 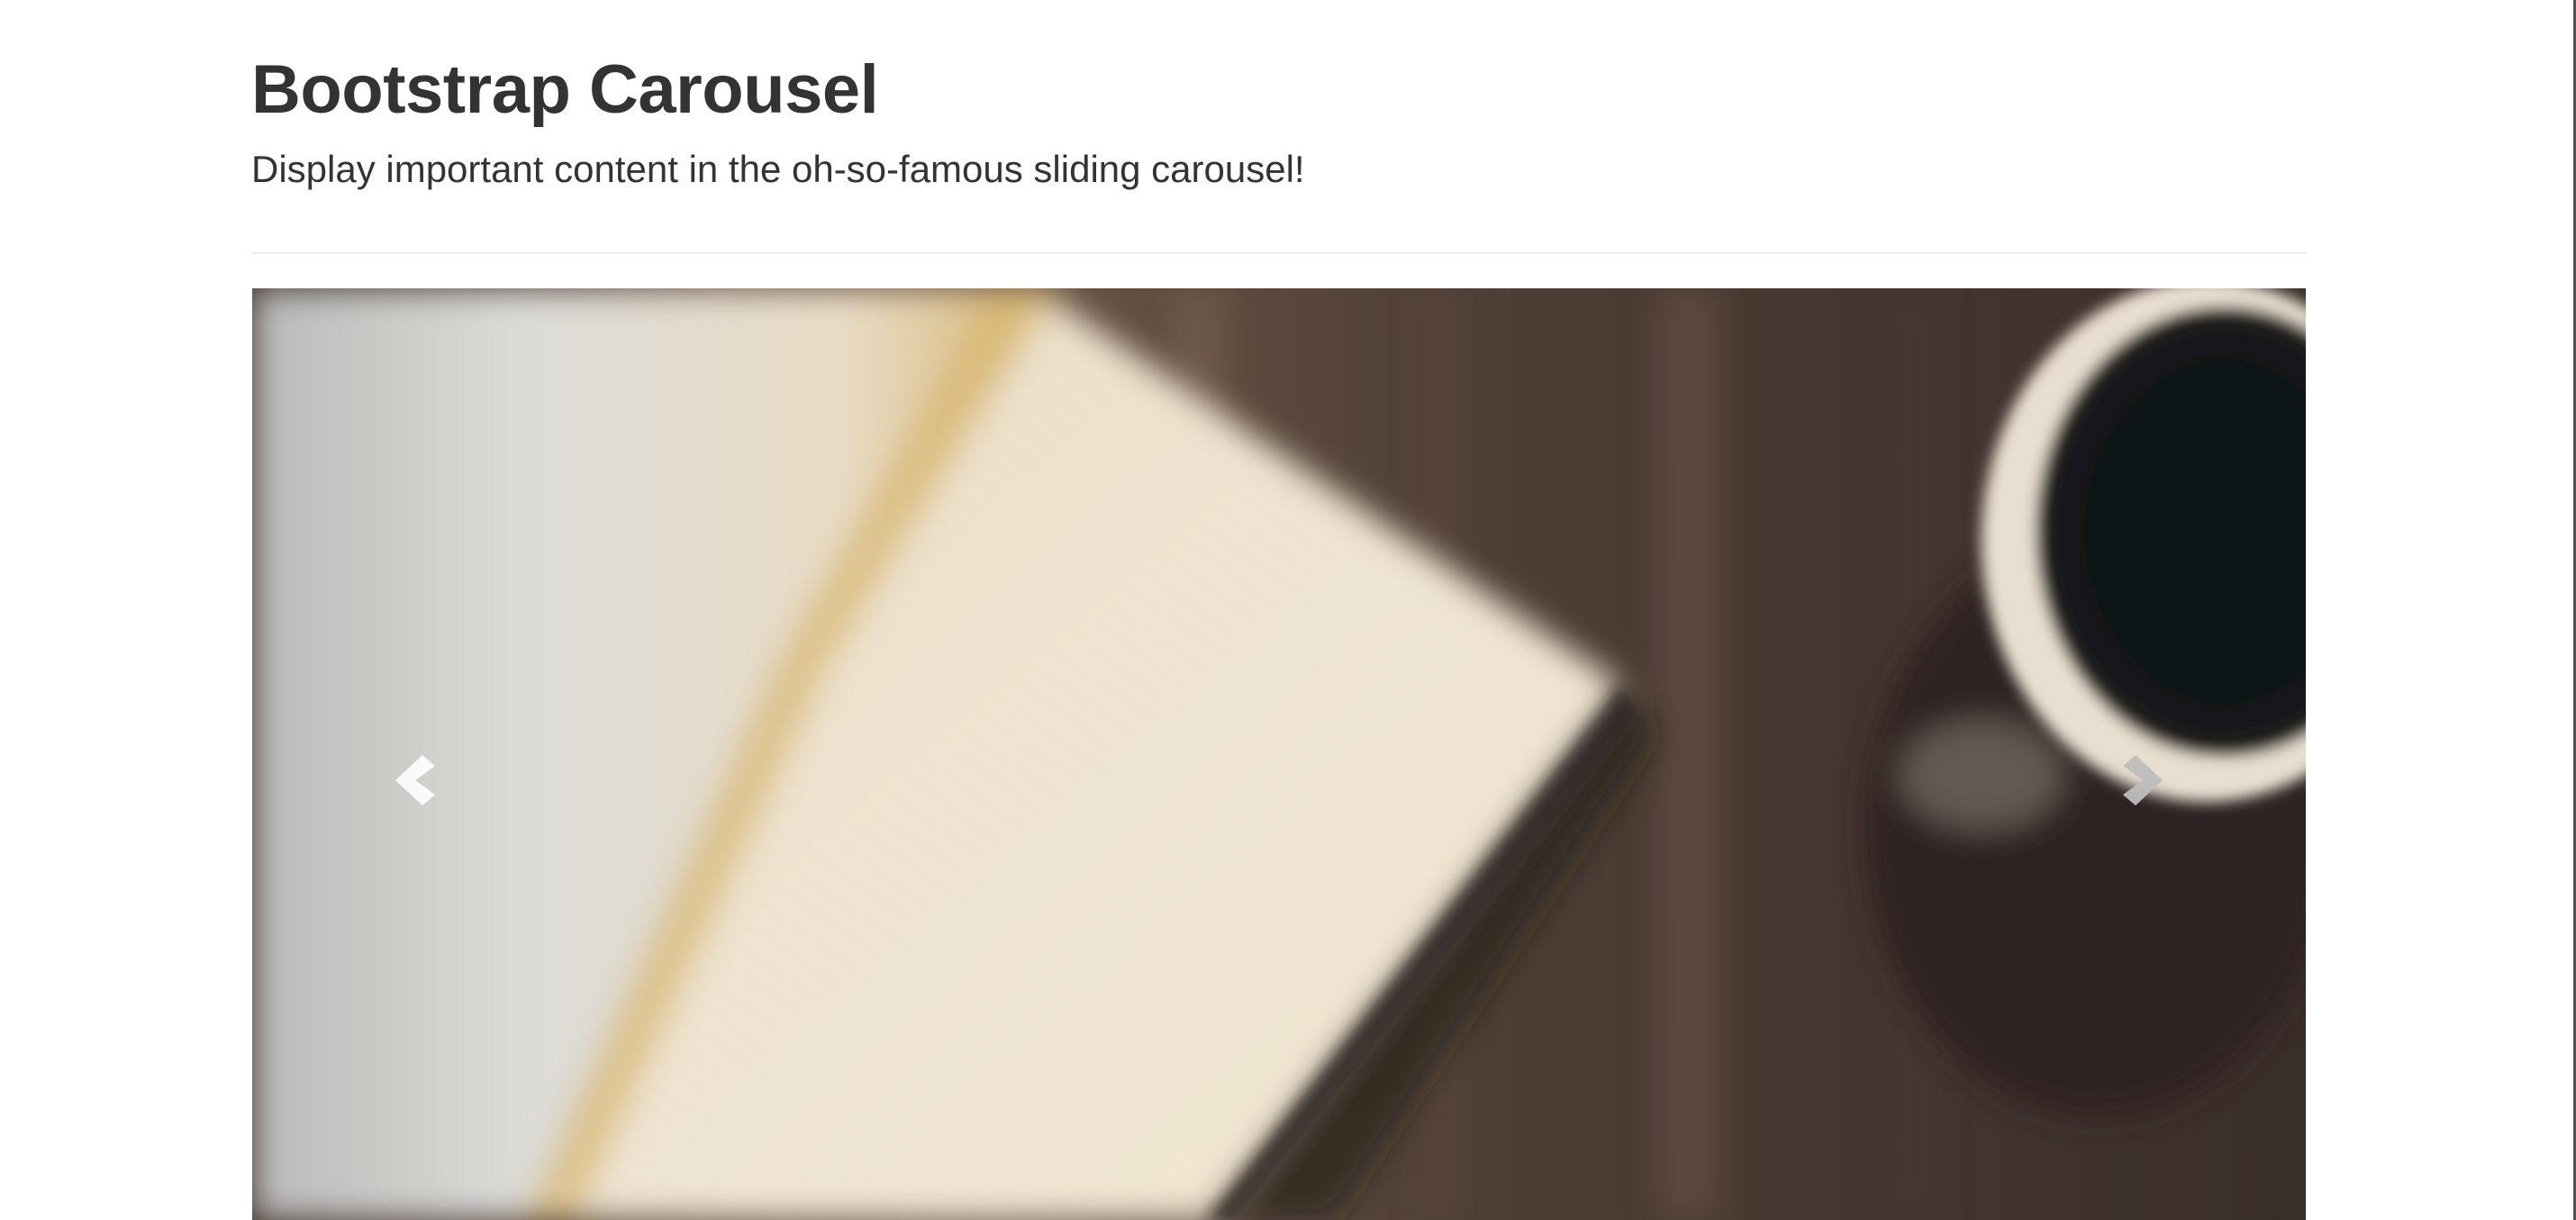 I want to click on carousel-prev-button, so click(x=414, y=754).